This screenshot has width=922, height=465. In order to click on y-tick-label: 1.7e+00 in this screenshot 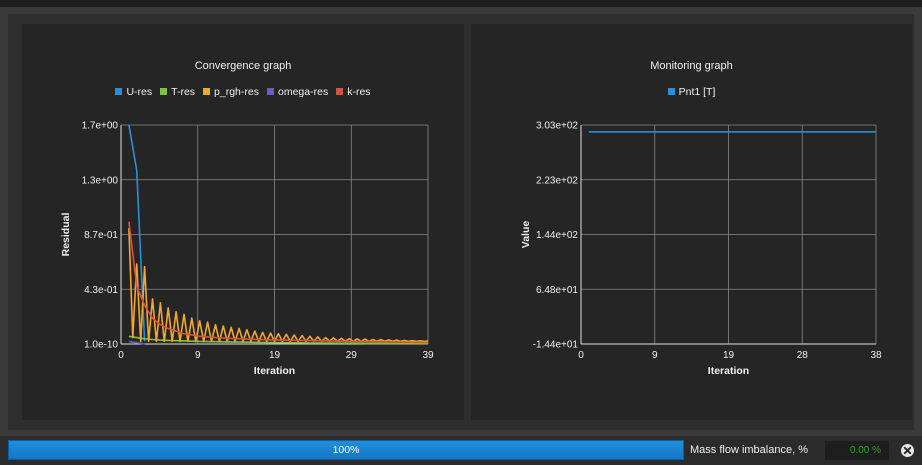, I will do `click(100, 126)`.